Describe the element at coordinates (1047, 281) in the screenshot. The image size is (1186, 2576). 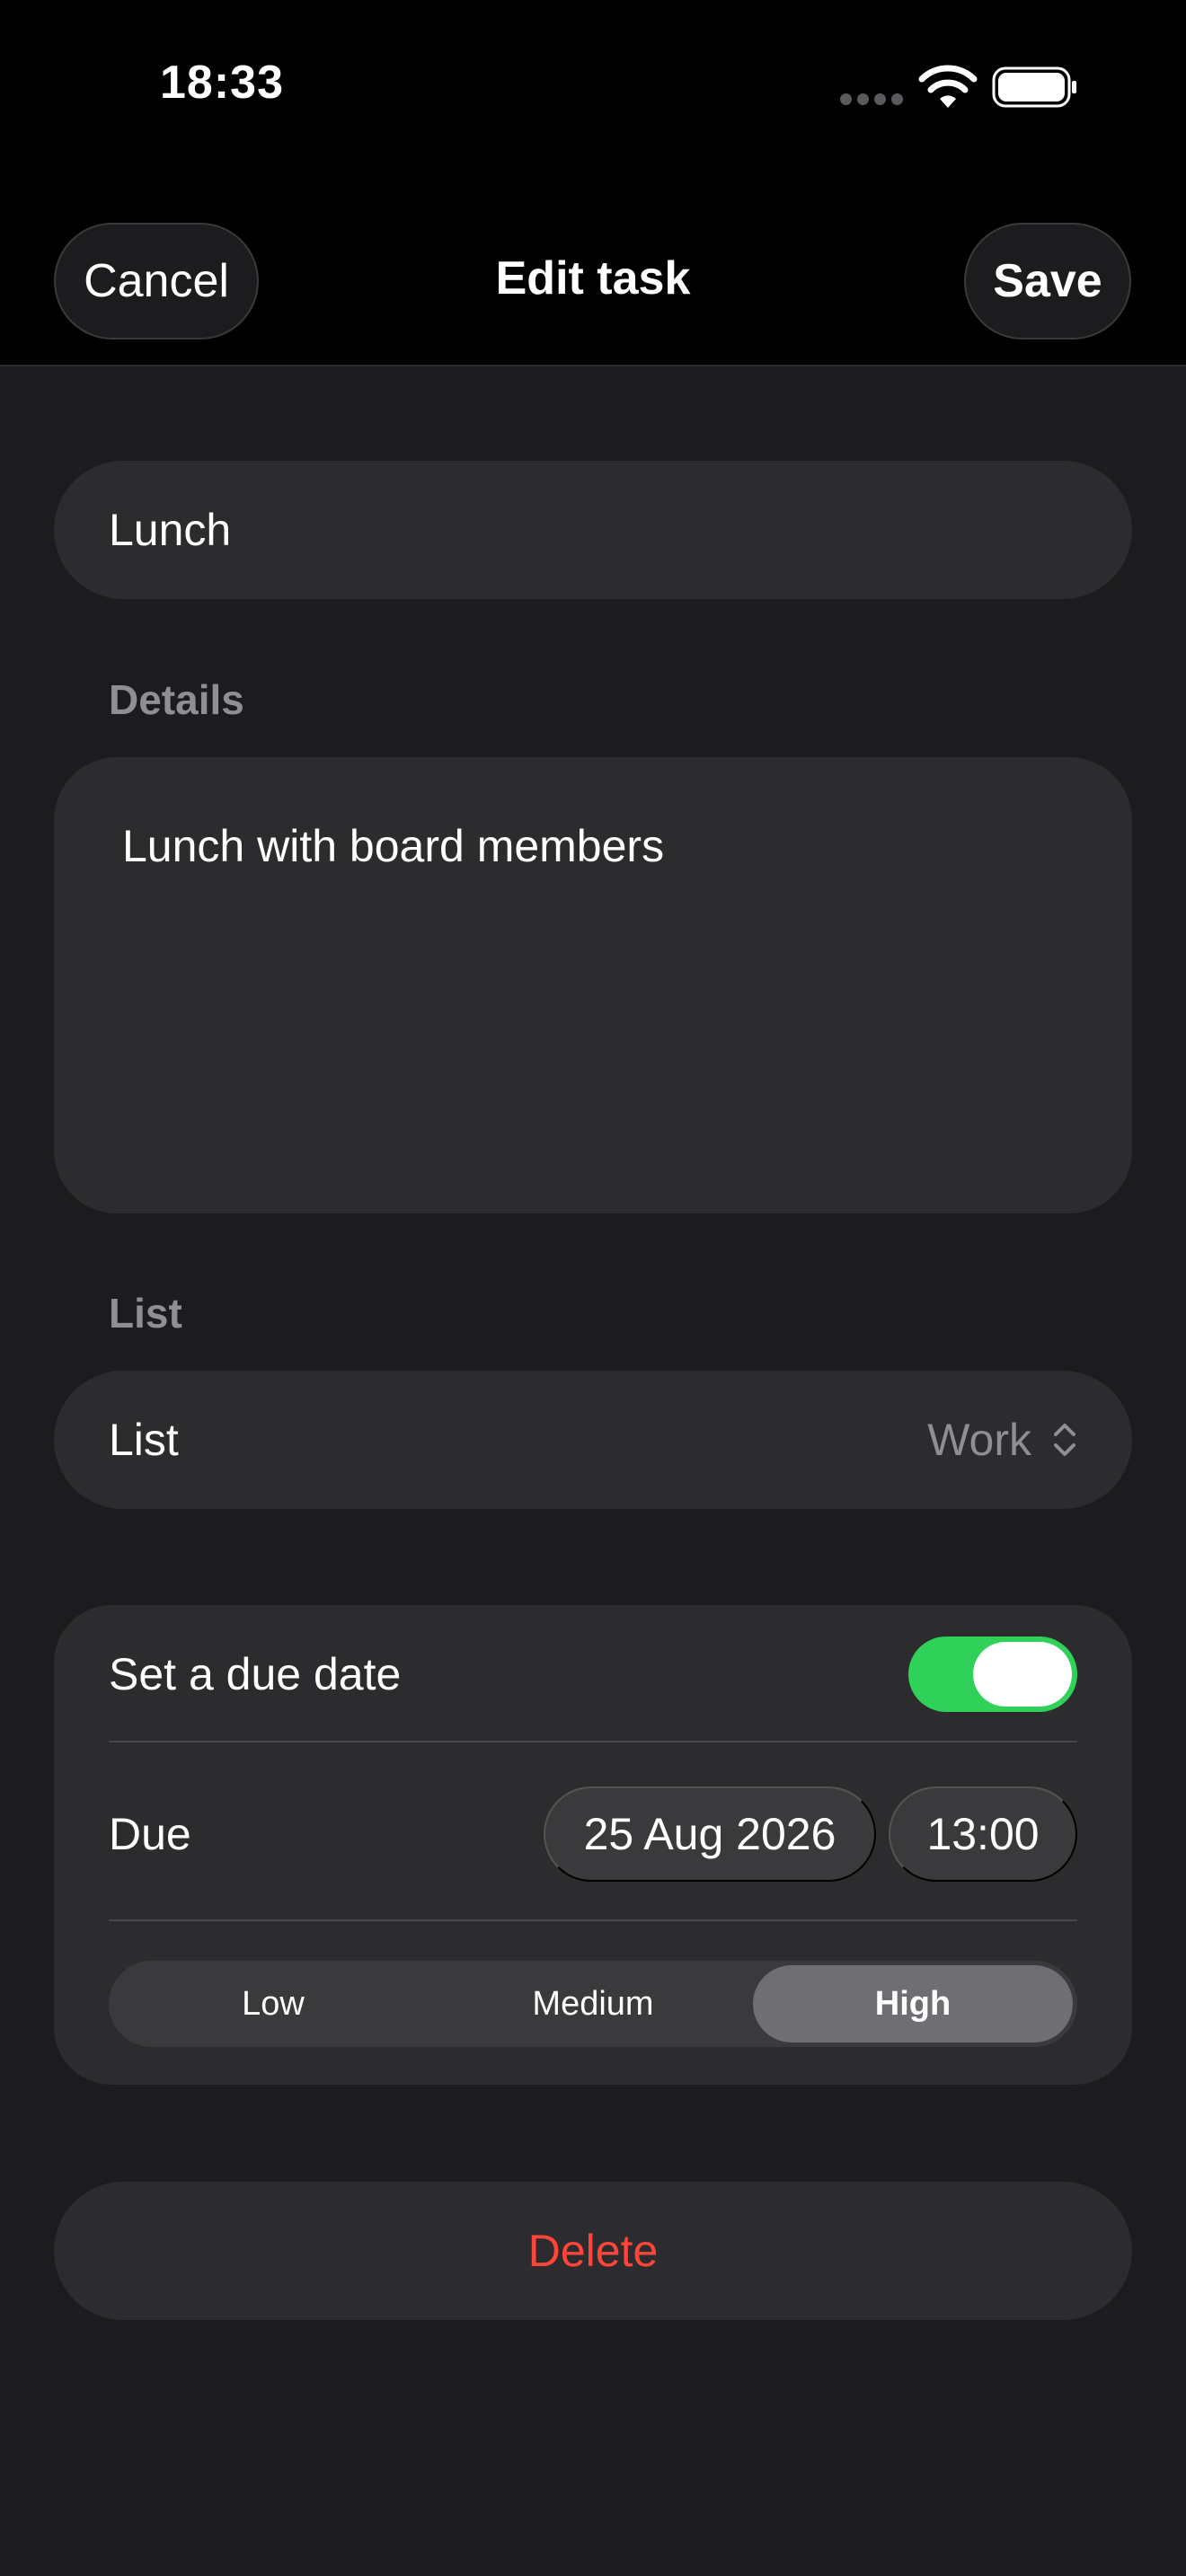
I see `save-button: Save` at that location.